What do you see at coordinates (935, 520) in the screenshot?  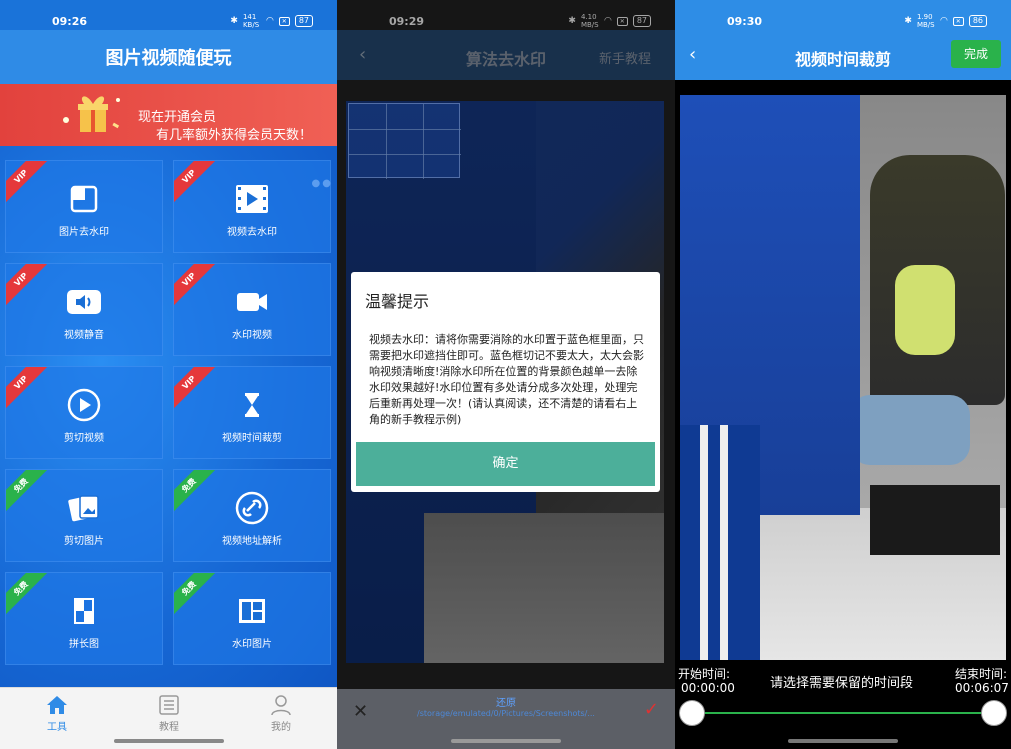 I see `video-frame-chair` at bounding box center [935, 520].